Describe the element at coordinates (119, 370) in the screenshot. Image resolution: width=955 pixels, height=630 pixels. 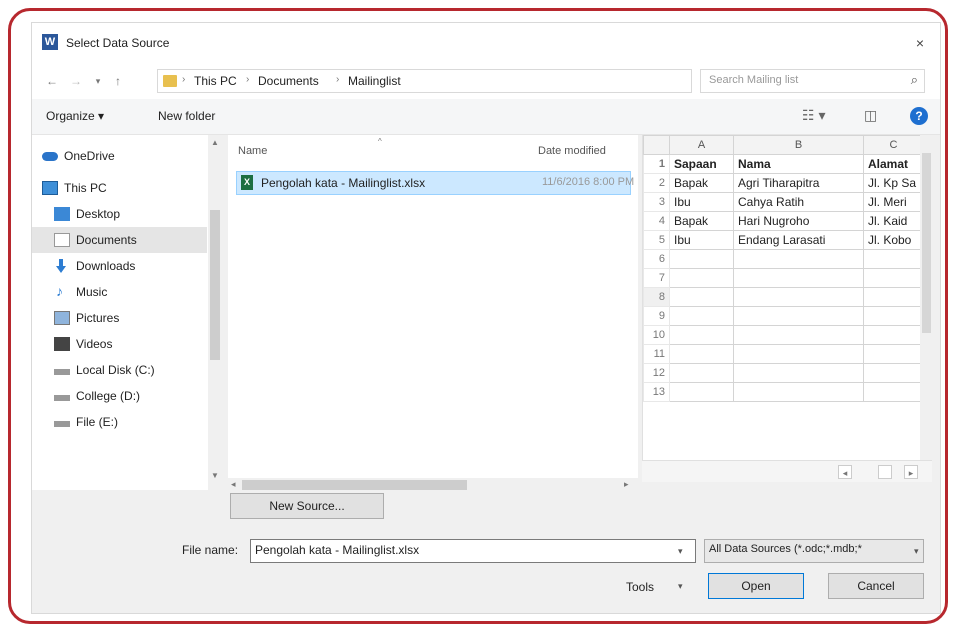
I see `sidebar-item-local-disk-c: Local Disk (C:)` at that location.